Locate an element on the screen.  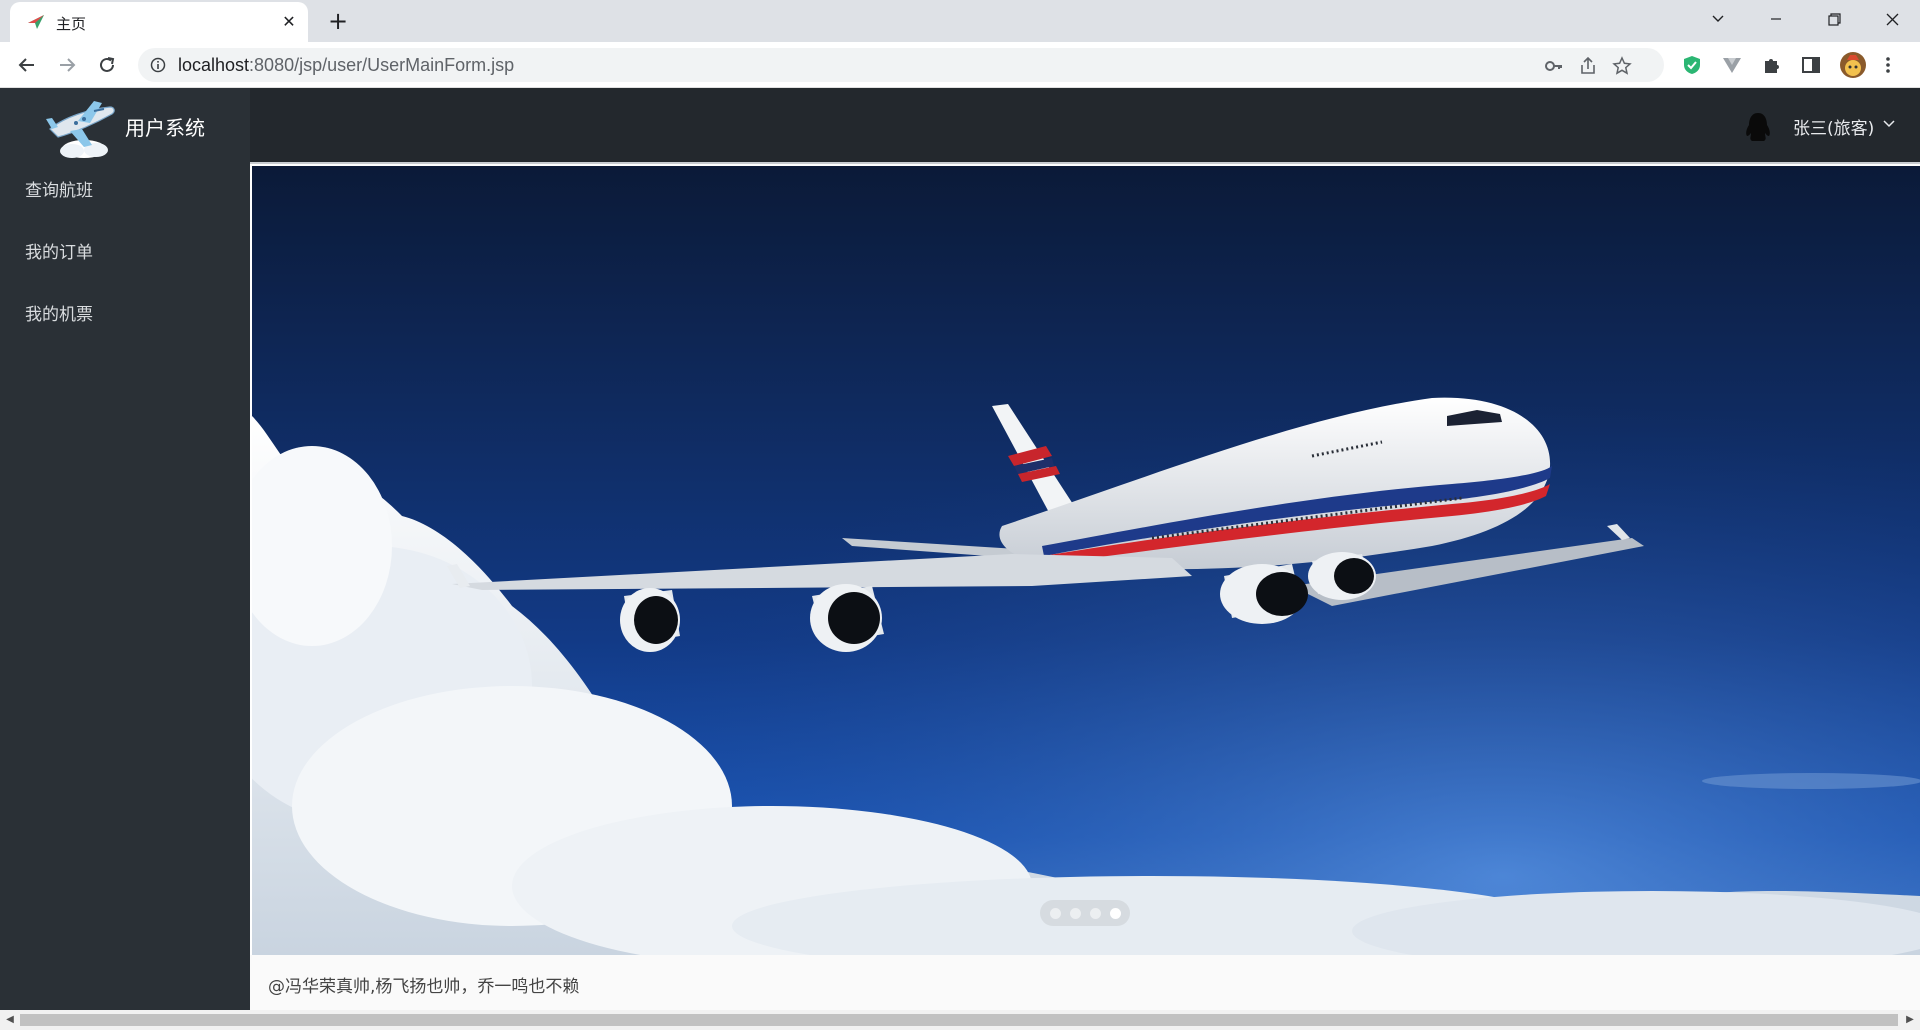
footer: @冯华荣真帅,杨飞扬也帅，乔一鸣也不赖 is located at coordinates (1085, 982).